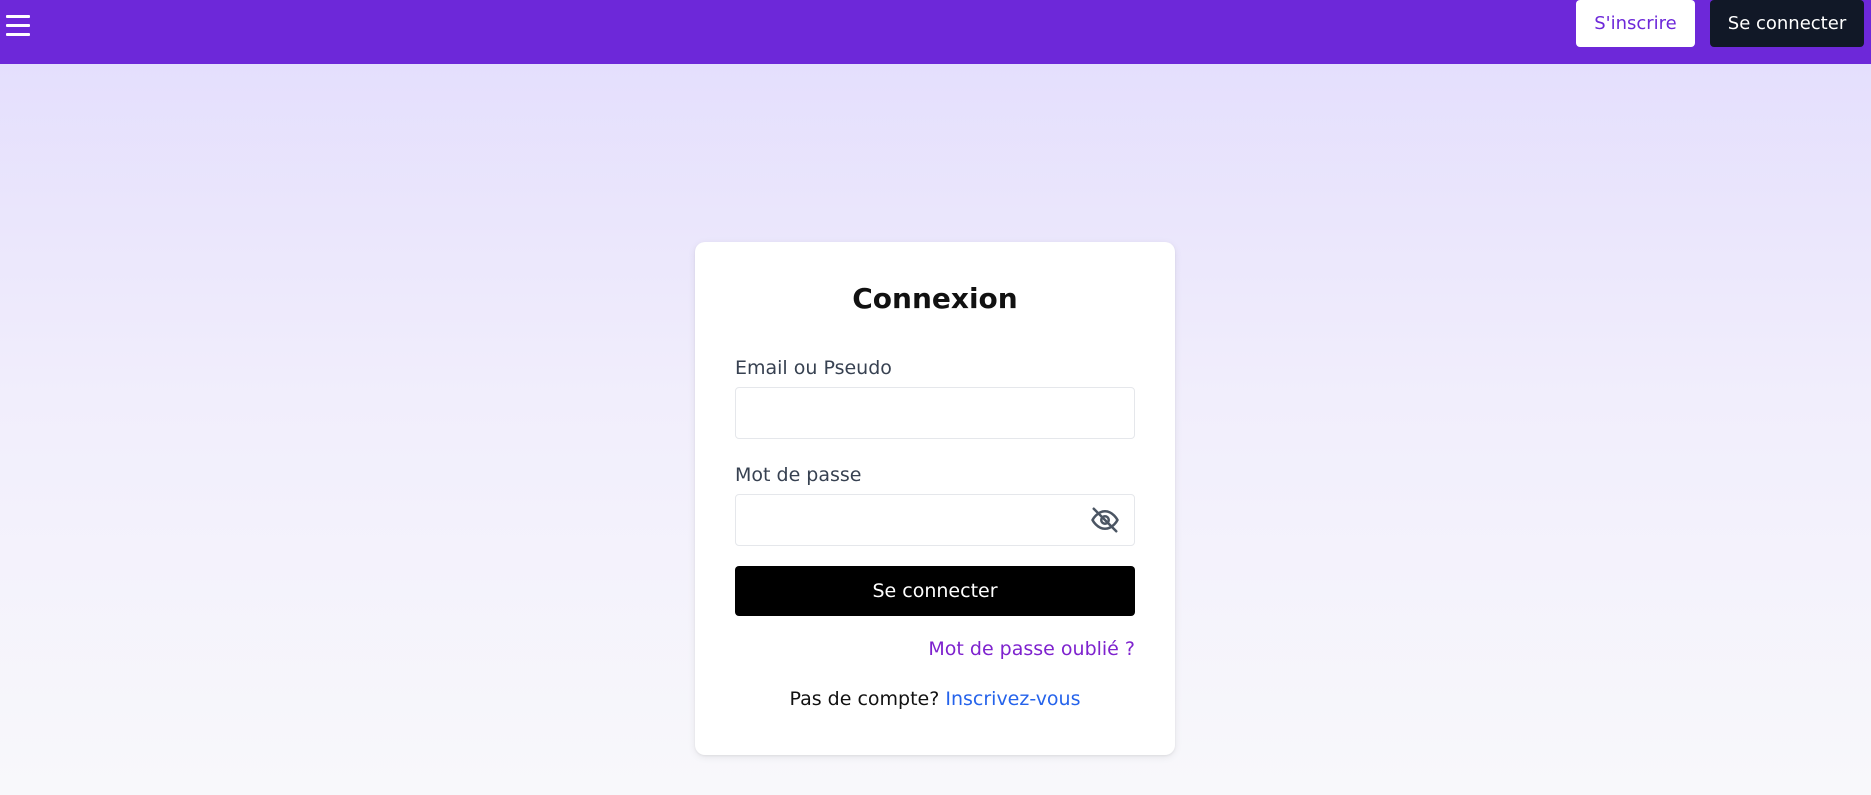  I want to click on forgot-password-link: Mot de passe oublié ?, so click(1031, 649).